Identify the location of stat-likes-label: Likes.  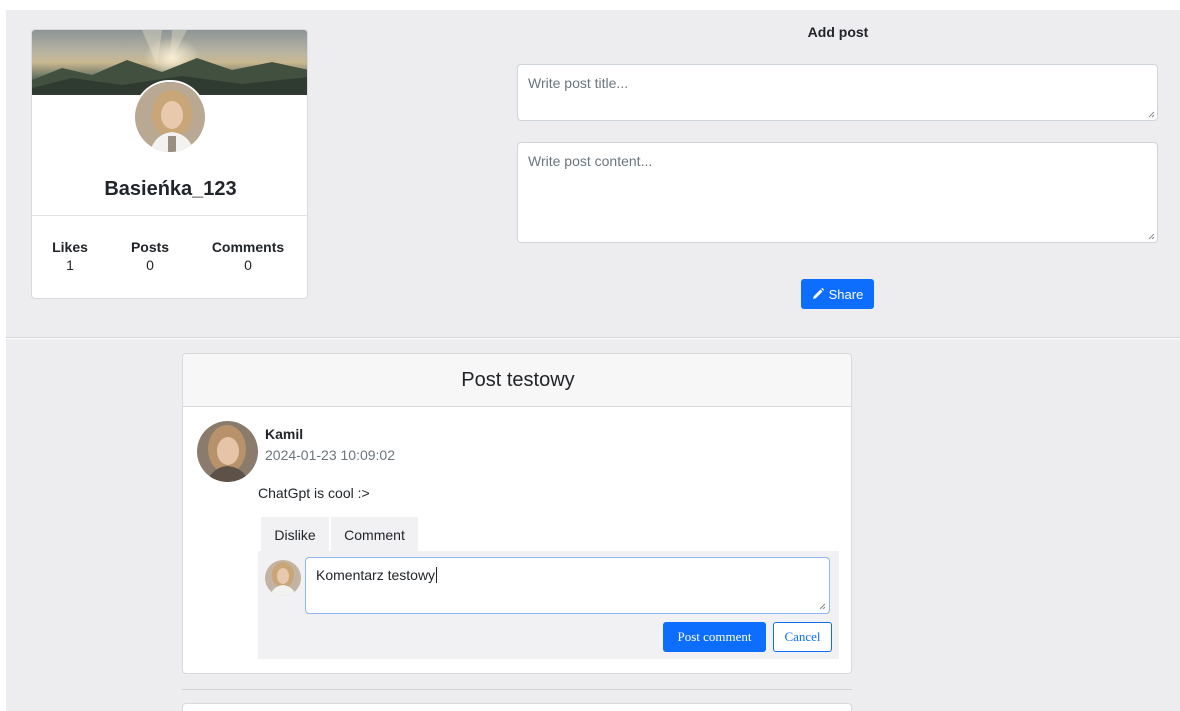
(70, 247).